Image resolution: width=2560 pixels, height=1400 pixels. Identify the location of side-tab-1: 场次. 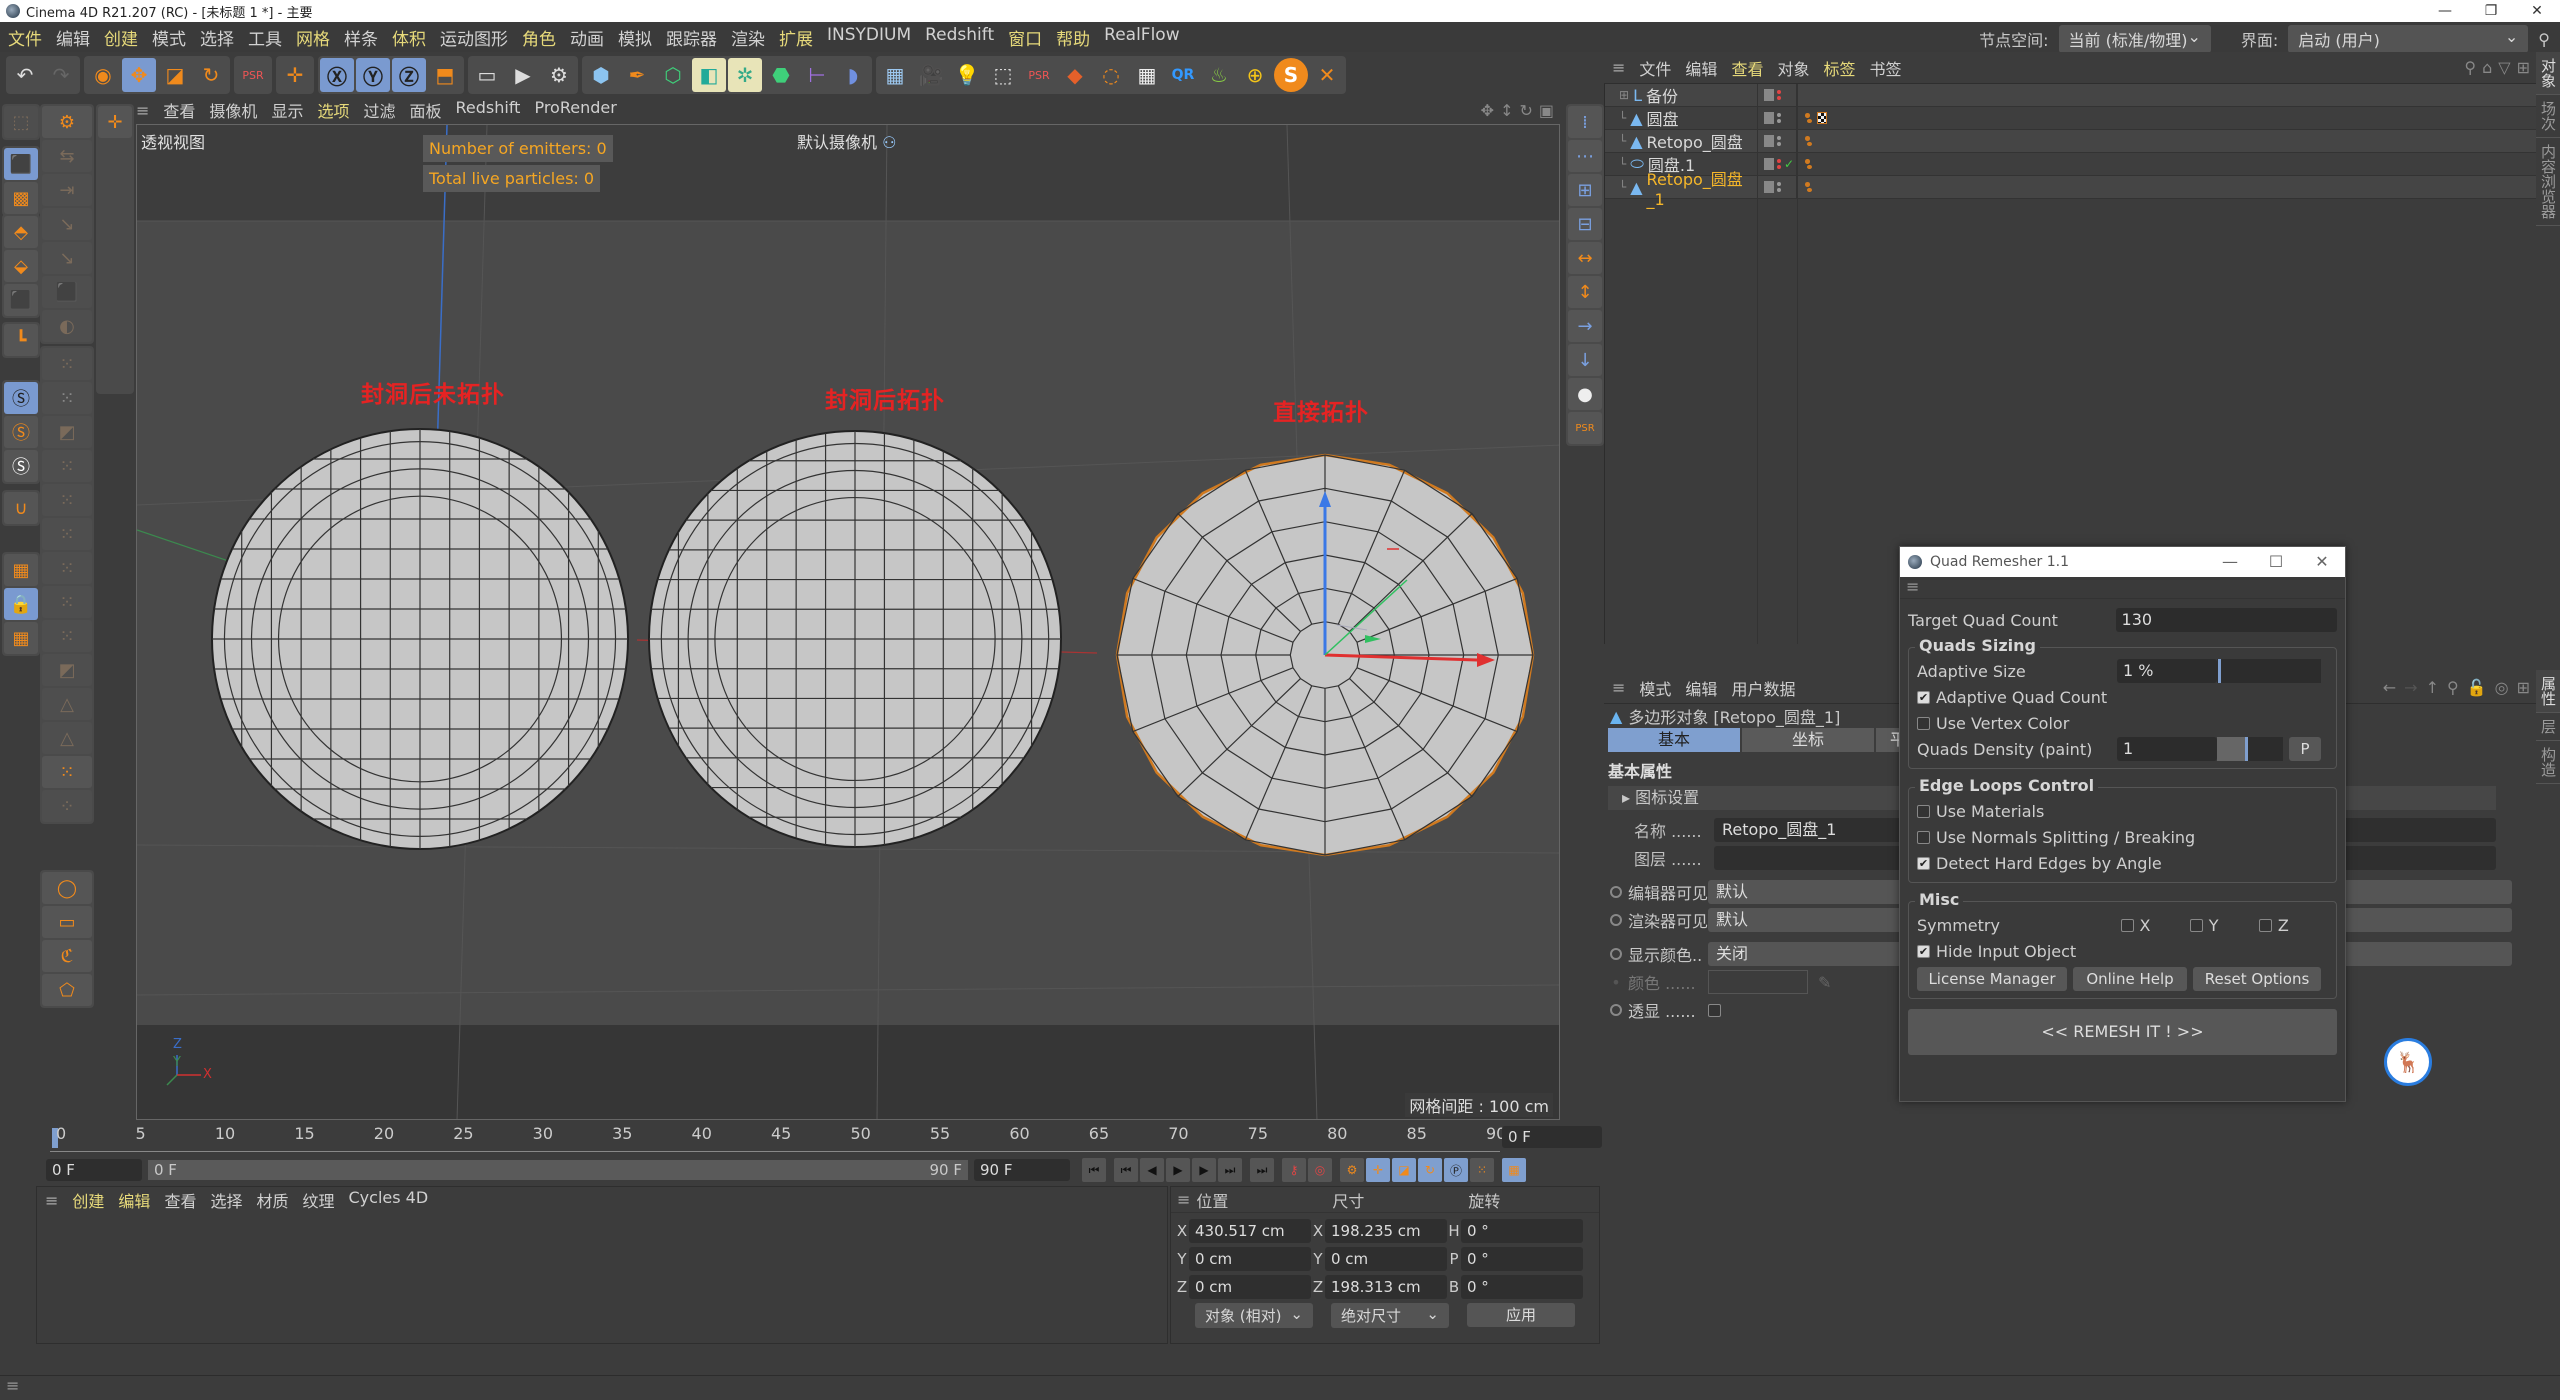
(2548, 116).